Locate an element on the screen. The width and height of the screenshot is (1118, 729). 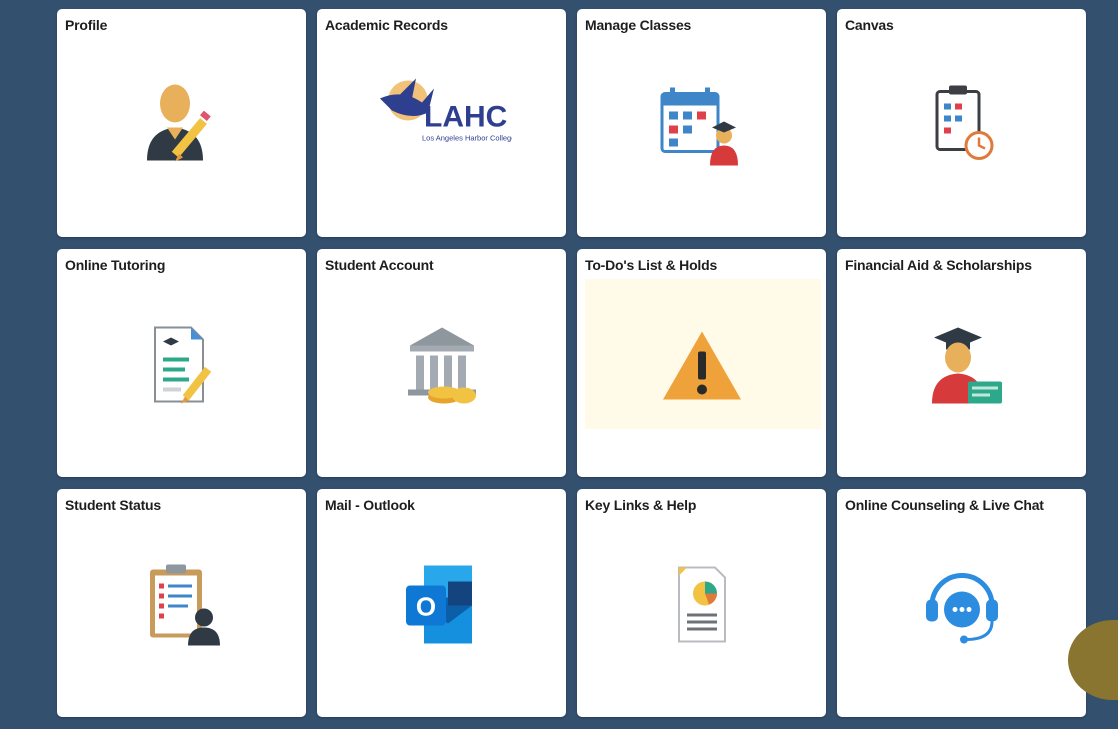
graduate-money-icon is located at coordinates (962, 367).